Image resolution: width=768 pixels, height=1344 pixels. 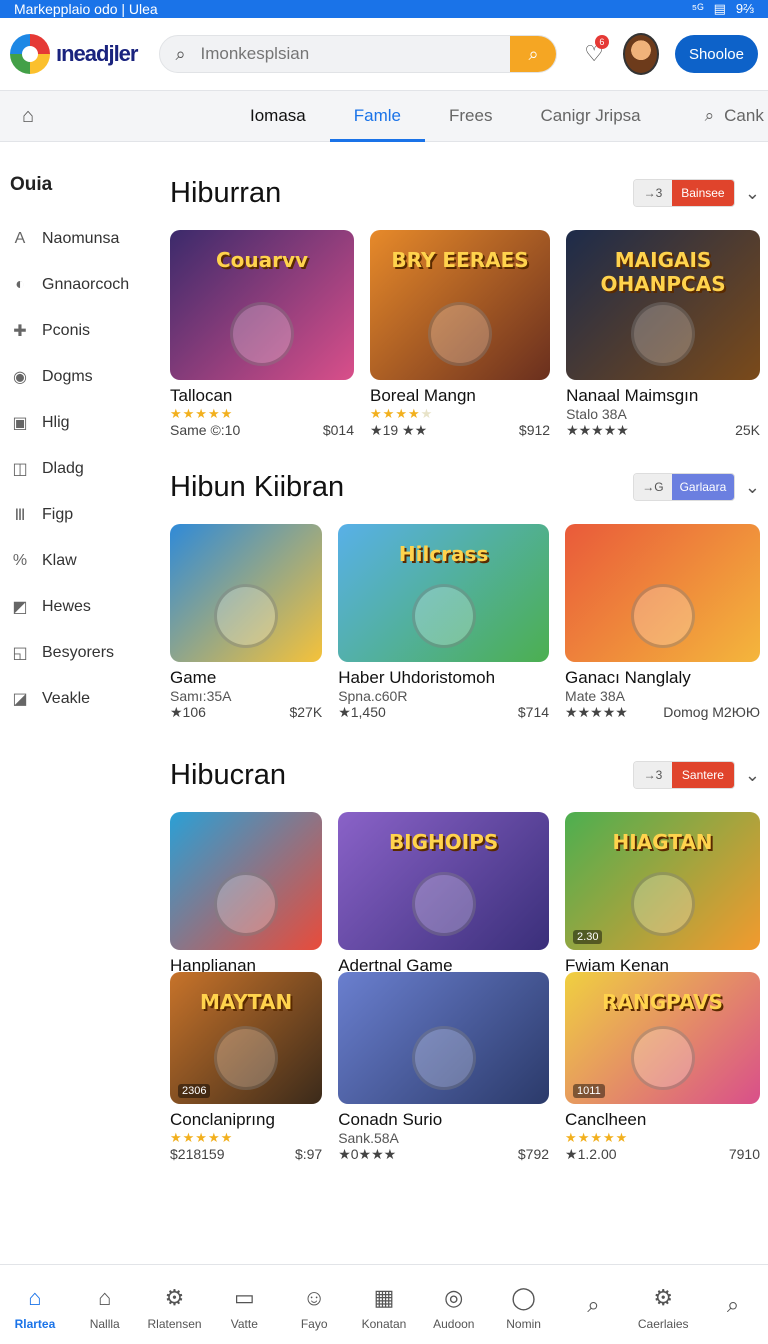 I want to click on sidebar-item: Ⅲ Figp, so click(x=75, y=515).